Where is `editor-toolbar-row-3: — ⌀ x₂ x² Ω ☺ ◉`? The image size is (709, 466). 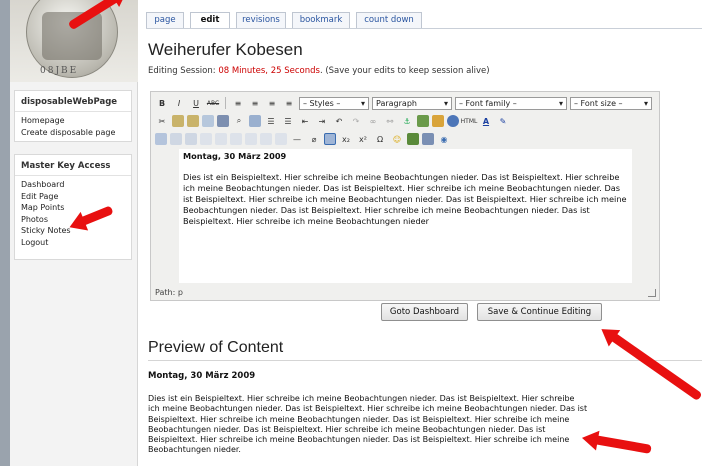
editor-toolbar-row-3: — ⌀ x₂ x² Ω ☺ ◉ is located at coordinates (303, 139).